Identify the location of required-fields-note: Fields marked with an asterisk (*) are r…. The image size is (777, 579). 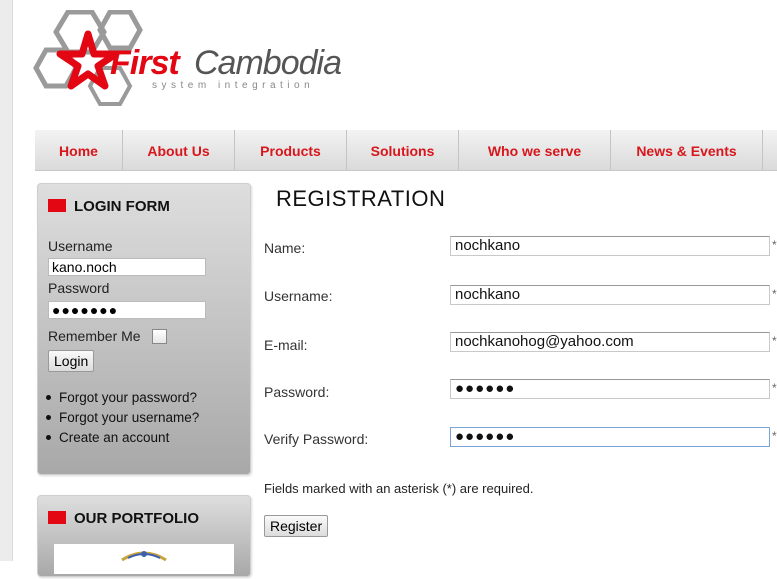
(399, 488).